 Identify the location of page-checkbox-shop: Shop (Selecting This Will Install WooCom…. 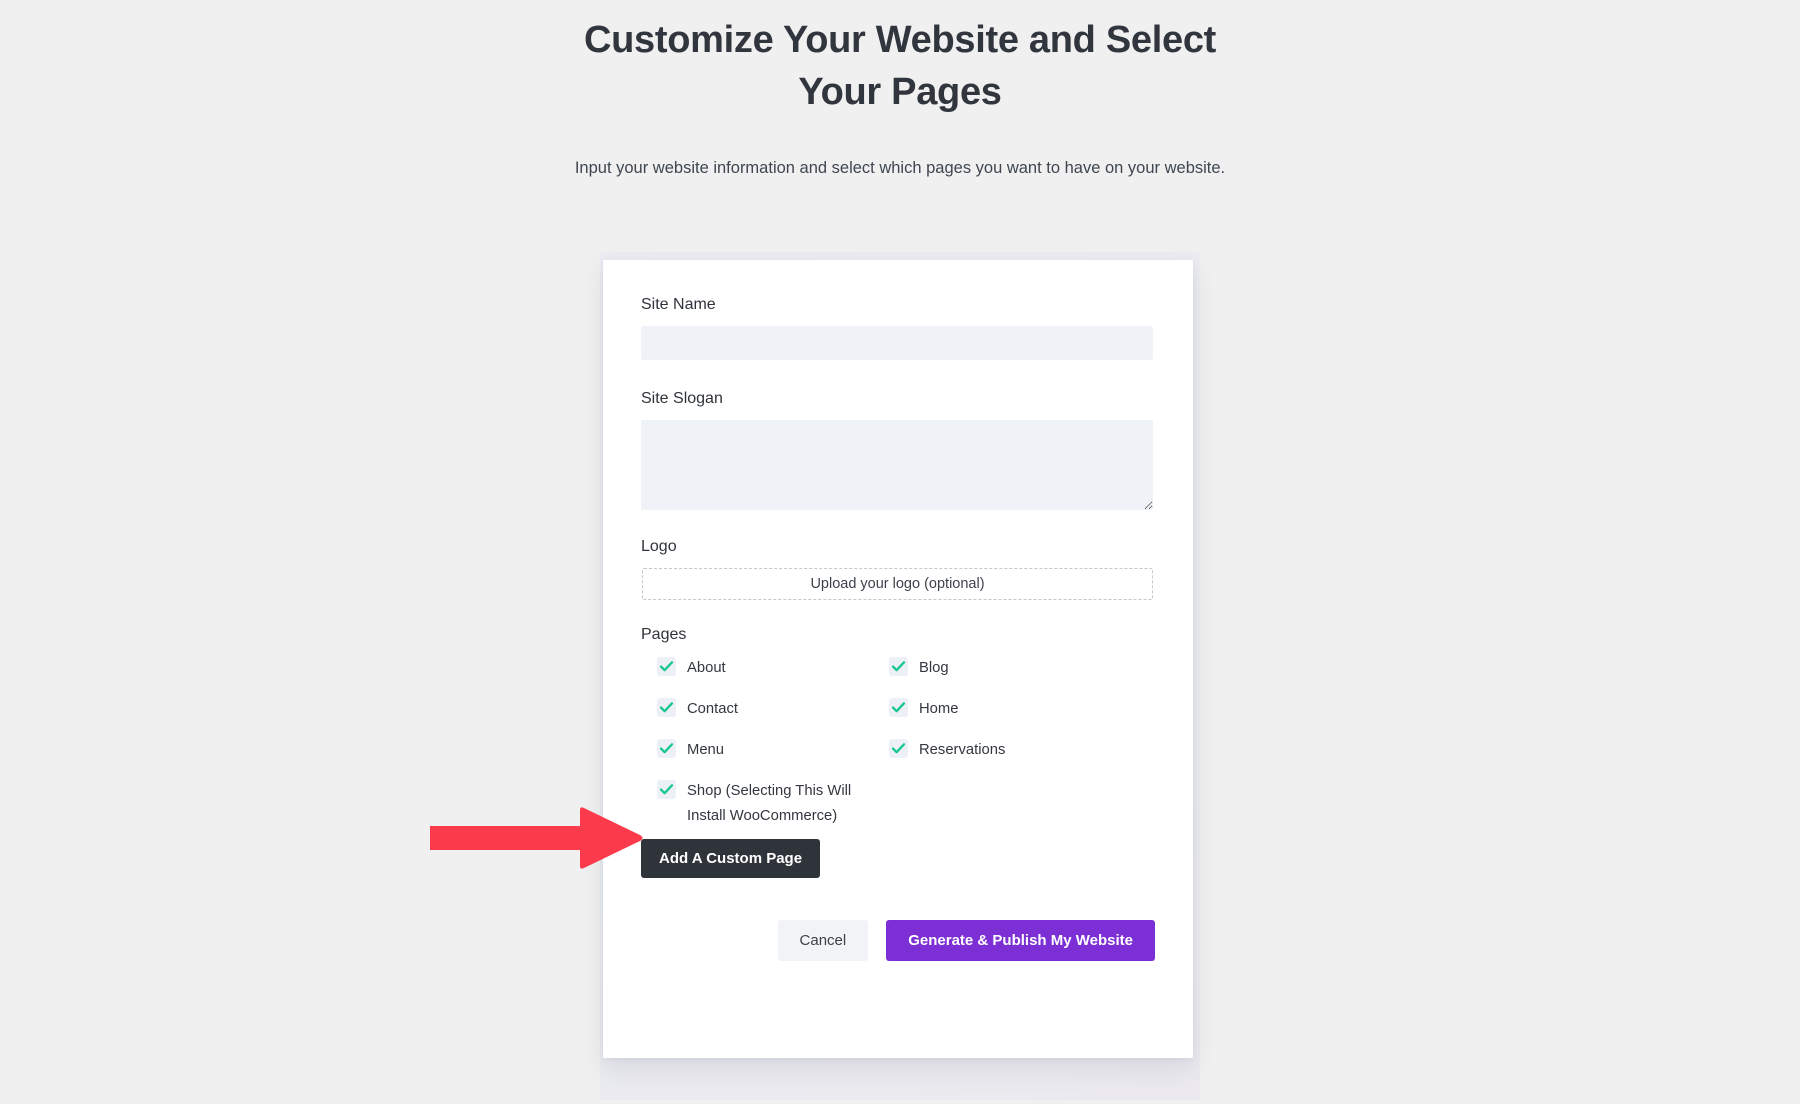
(773, 805).